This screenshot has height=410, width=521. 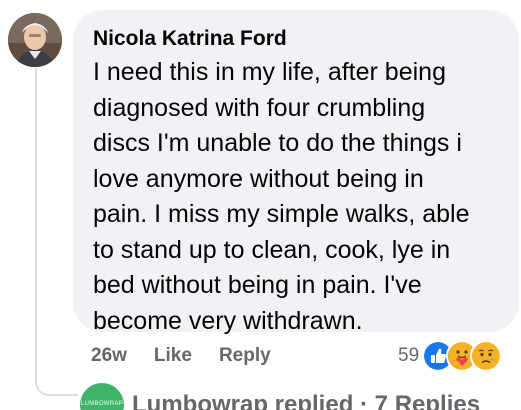 What do you see at coordinates (56, 232) in the screenshot?
I see `thread-connector-line` at bounding box center [56, 232].